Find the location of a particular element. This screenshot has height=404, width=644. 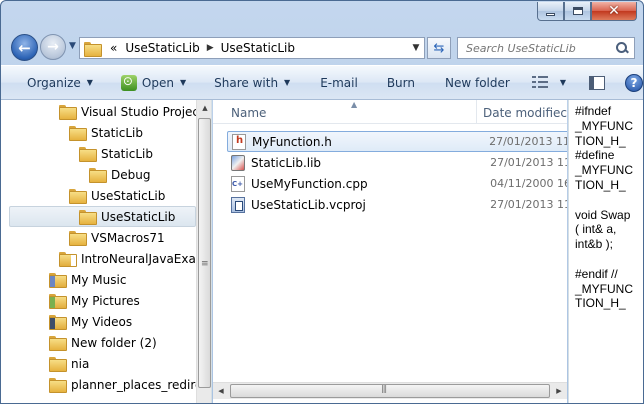

new-folder-label: New folder is located at coordinates (477, 82).